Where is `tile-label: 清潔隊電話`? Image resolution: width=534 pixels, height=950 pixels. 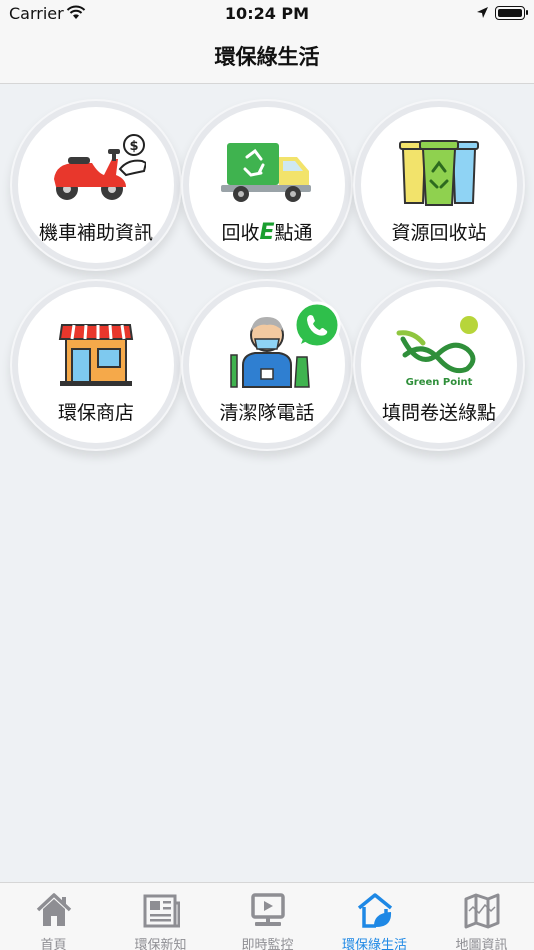
tile-label: 清潔隊電話 is located at coordinates (267, 413).